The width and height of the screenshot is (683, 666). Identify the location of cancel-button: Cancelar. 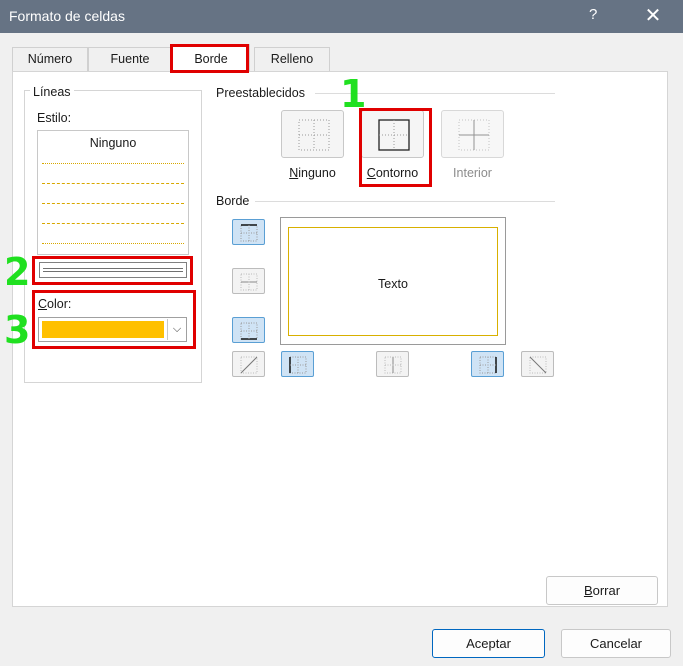
(616, 643).